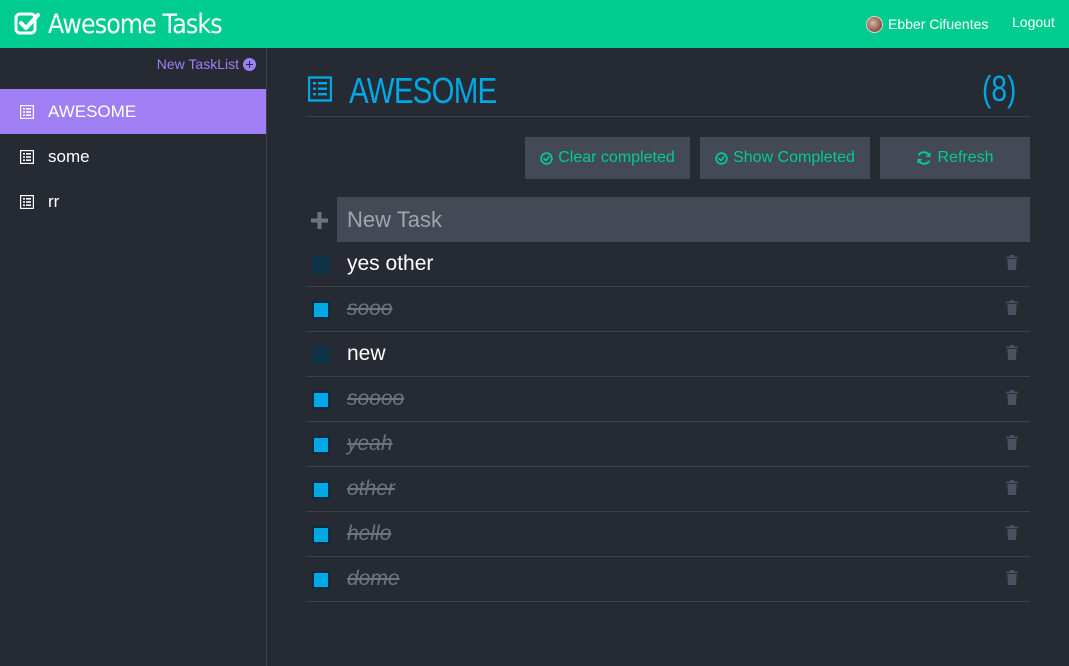  I want to click on sidebar-item-label: rr, so click(54, 201).